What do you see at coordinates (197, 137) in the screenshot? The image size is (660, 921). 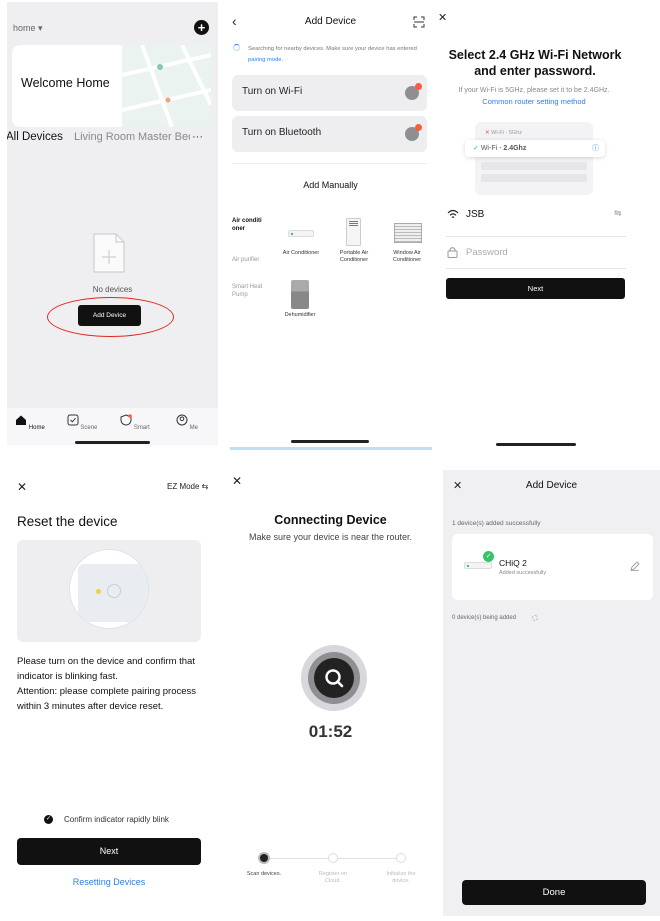 I see `more-rooms-icon: ···` at bounding box center [197, 137].